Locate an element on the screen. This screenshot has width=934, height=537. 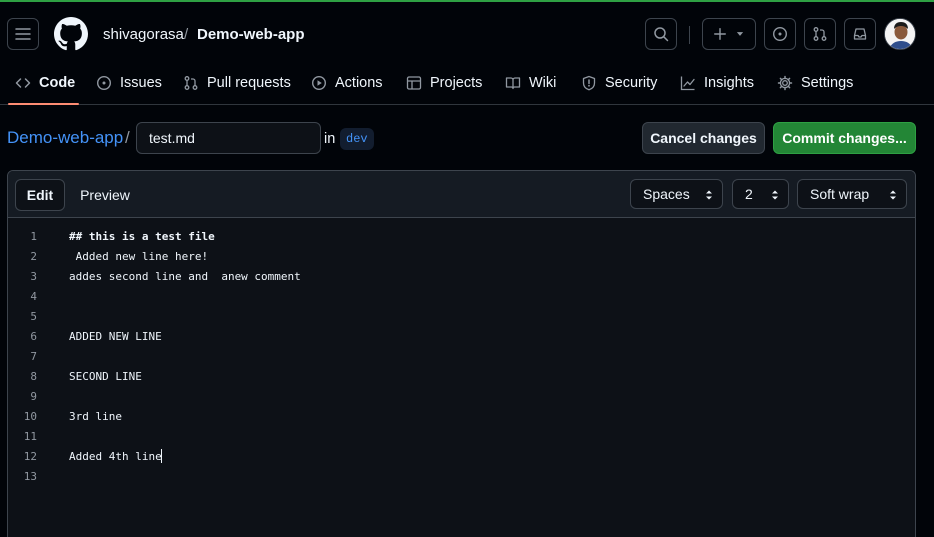
tab-projects: Projects is located at coordinates (444, 83).